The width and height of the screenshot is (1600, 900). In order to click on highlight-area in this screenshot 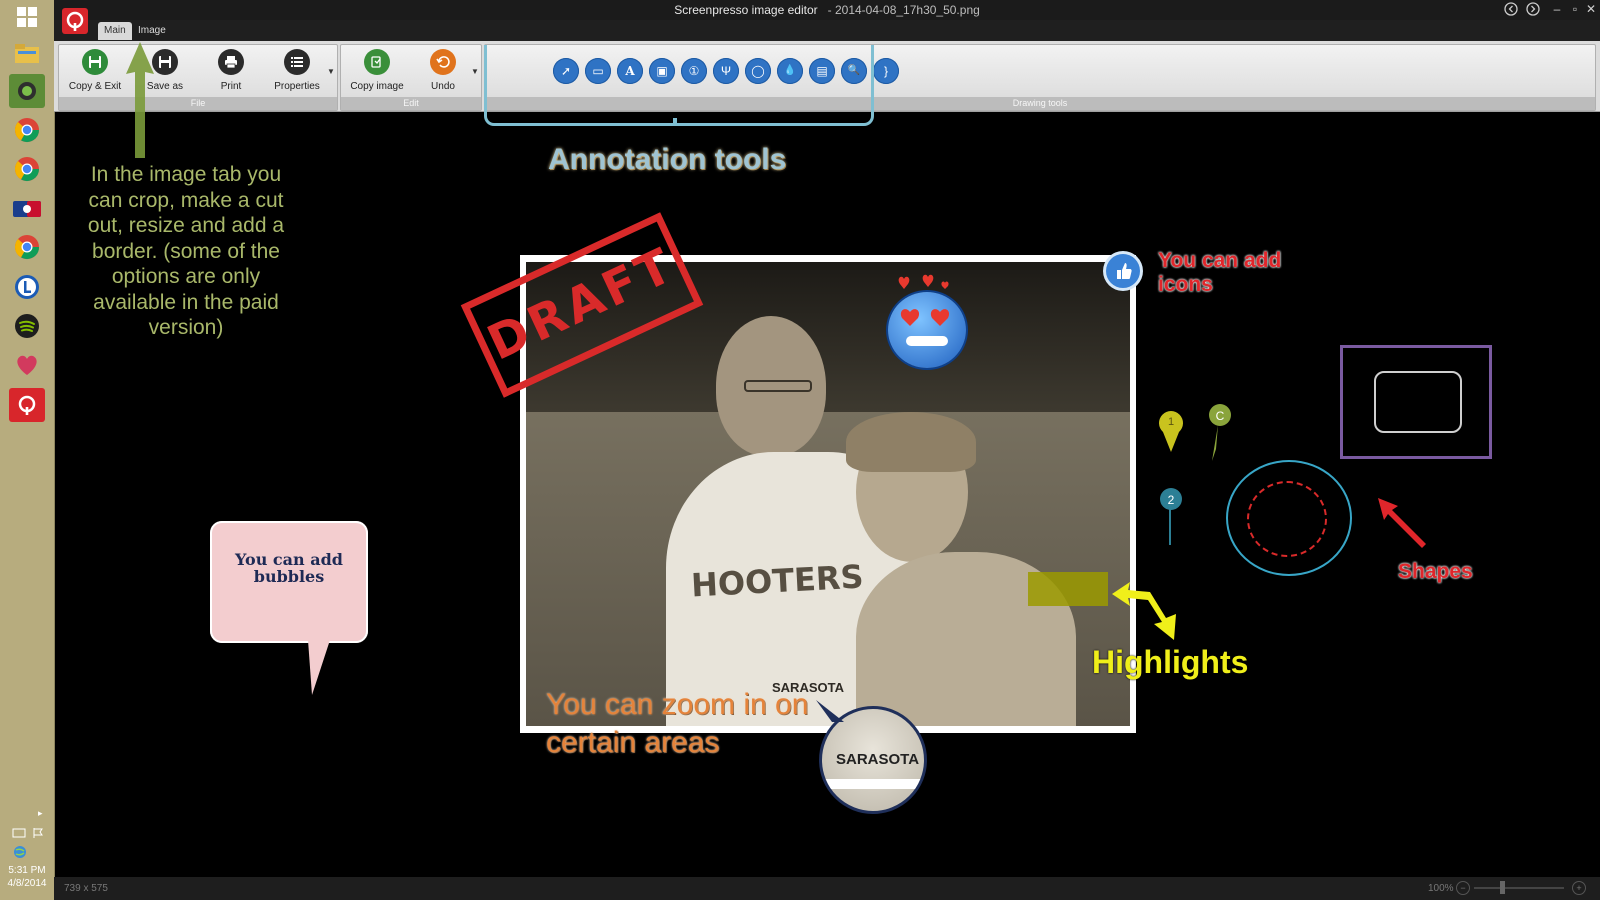, I will do `click(1068, 589)`.